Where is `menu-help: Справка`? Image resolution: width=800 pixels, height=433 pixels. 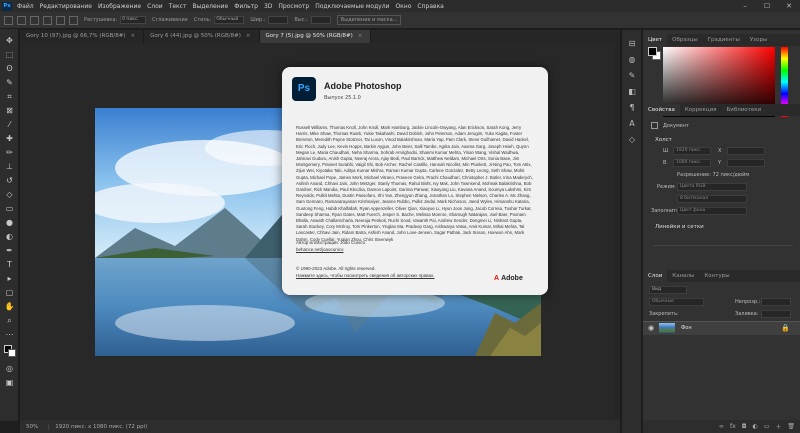 menu-help: Справка is located at coordinates (430, 6).